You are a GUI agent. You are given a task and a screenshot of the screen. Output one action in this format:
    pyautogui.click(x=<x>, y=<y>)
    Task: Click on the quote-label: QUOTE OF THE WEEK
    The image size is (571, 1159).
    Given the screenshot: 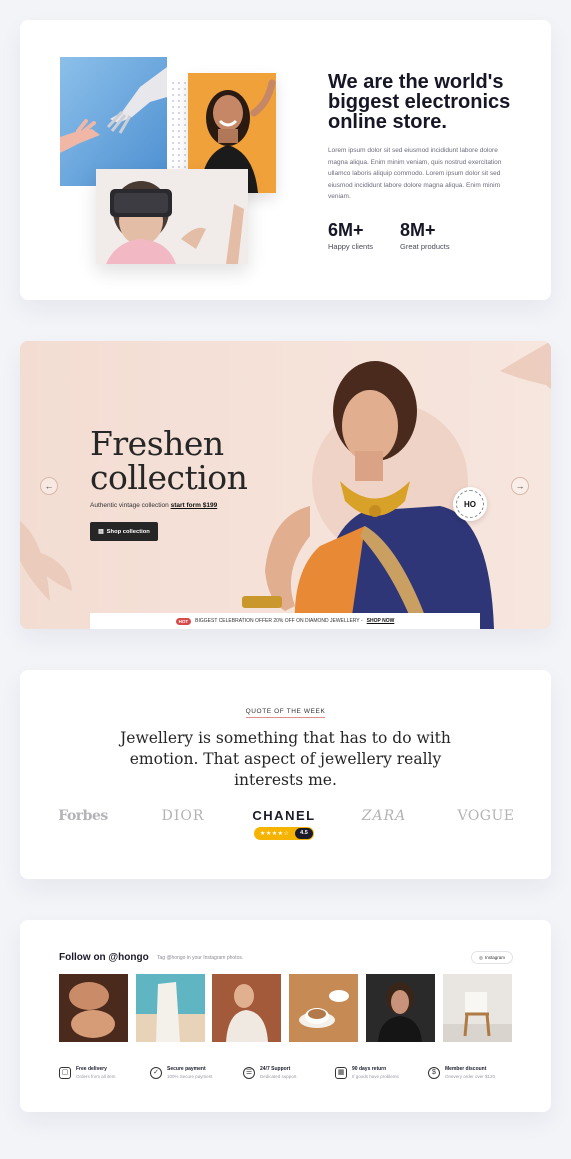 What is the action you would take?
    pyautogui.click(x=285, y=713)
    